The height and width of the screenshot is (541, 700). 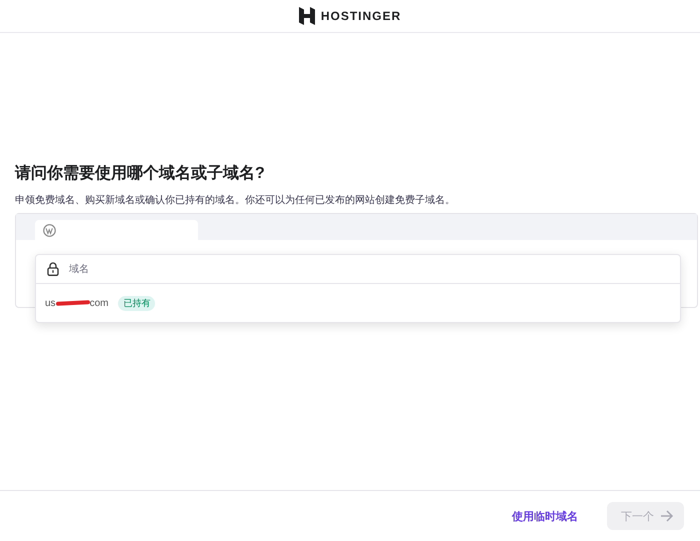 What do you see at coordinates (667, 516) in the screenshot?
I see `arrow-right-icon` at bounding box center [667, 516].